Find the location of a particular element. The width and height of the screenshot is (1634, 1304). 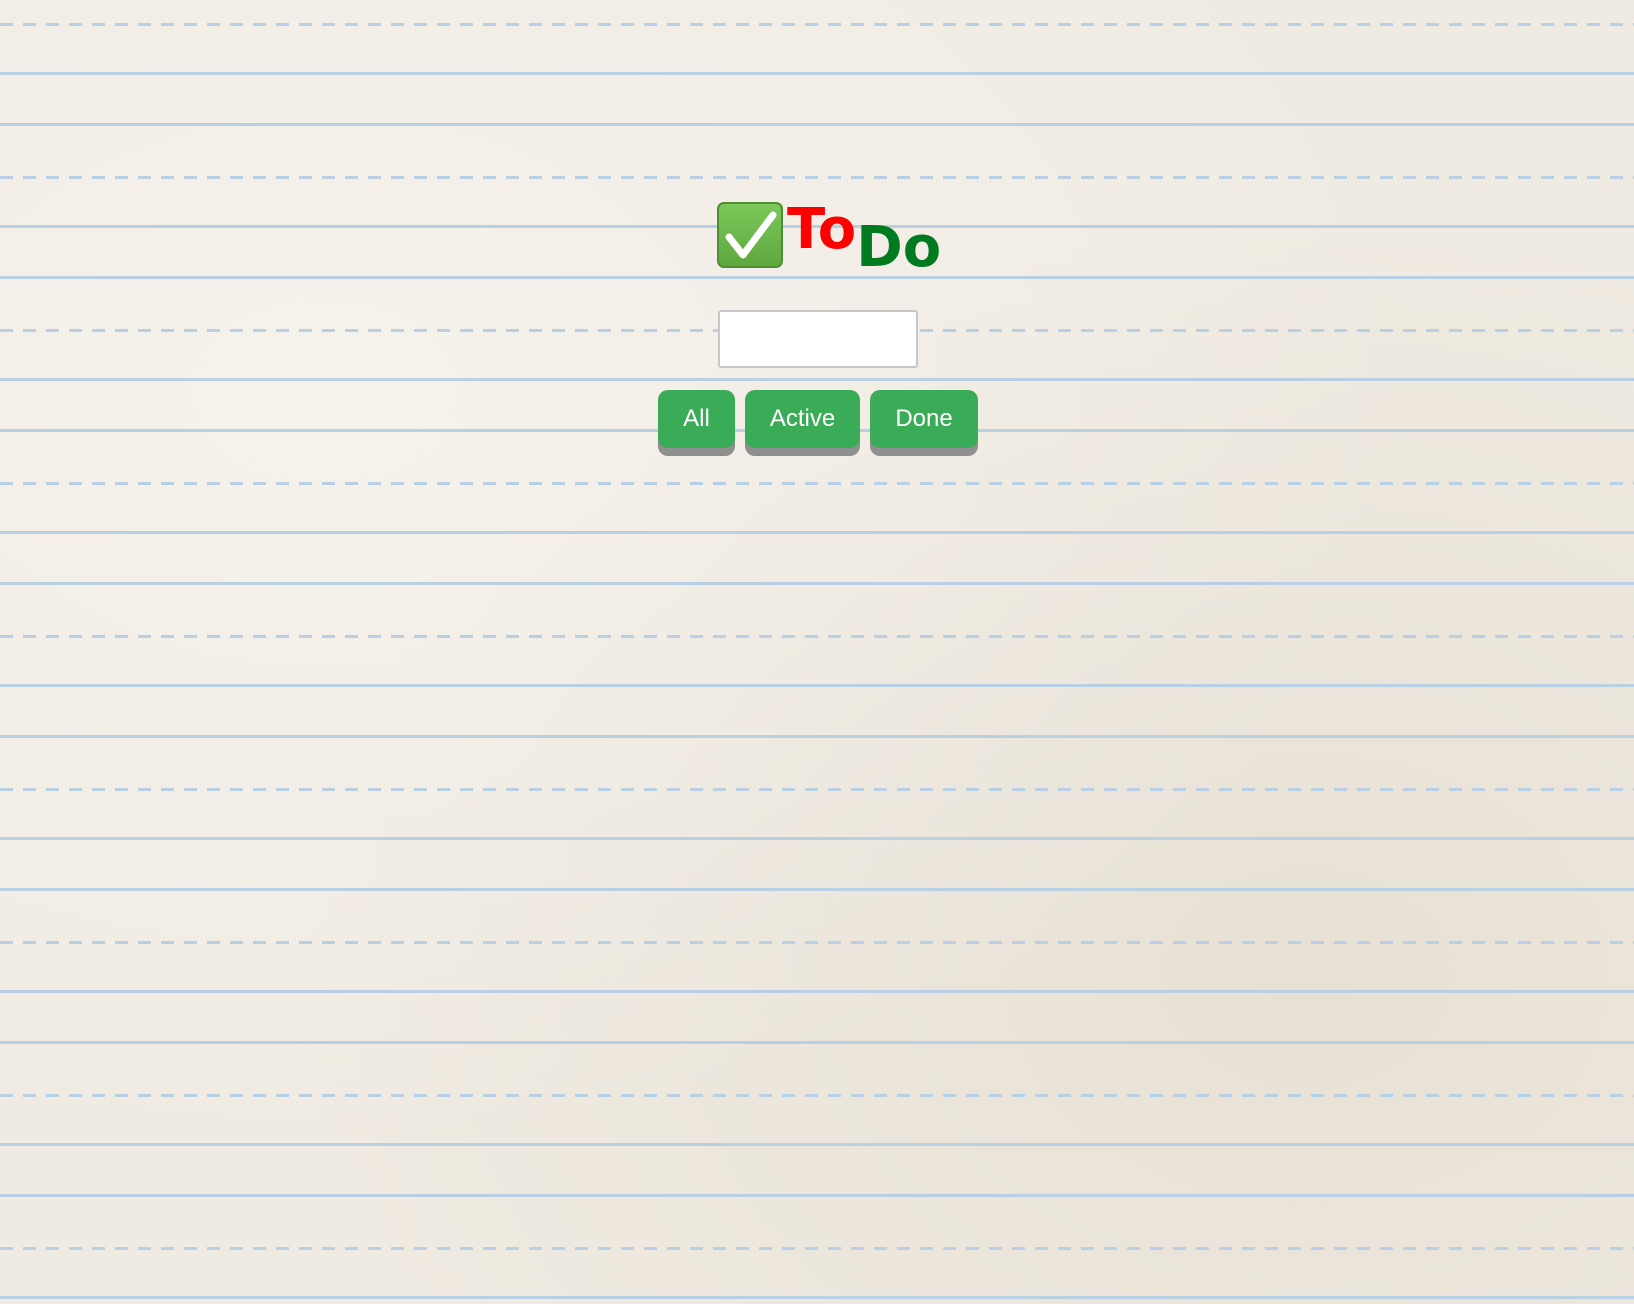

filter-all-button: All is located at coordinates (696, 419).